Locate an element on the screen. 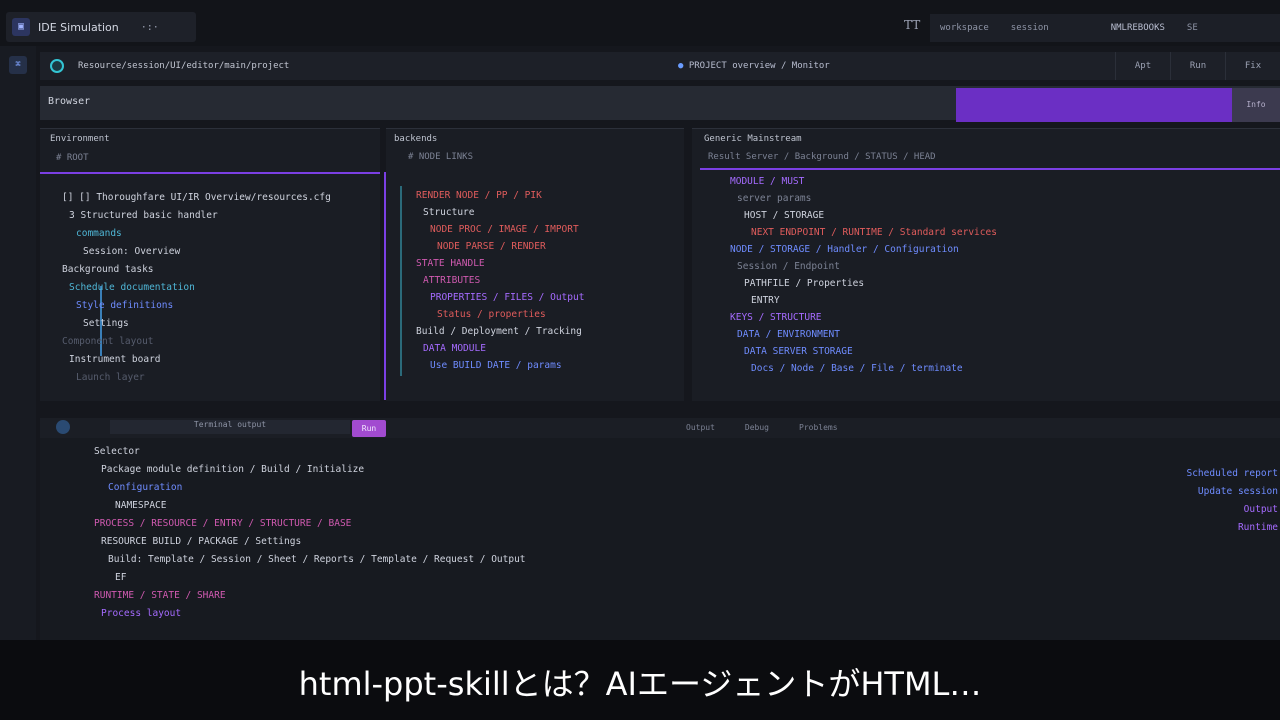  code-line: HOST / STORAGE is located at coordinates (863, 218).